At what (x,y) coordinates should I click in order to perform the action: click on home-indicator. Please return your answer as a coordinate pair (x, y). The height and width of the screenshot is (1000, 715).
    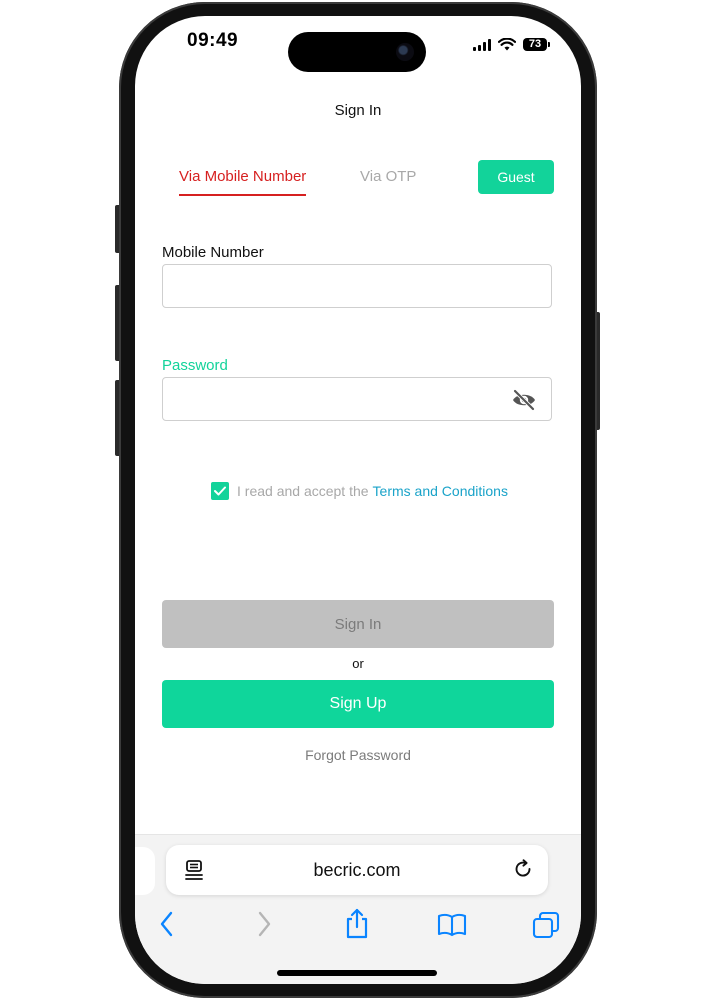
    Looking at the image, I should click on (357, 973).